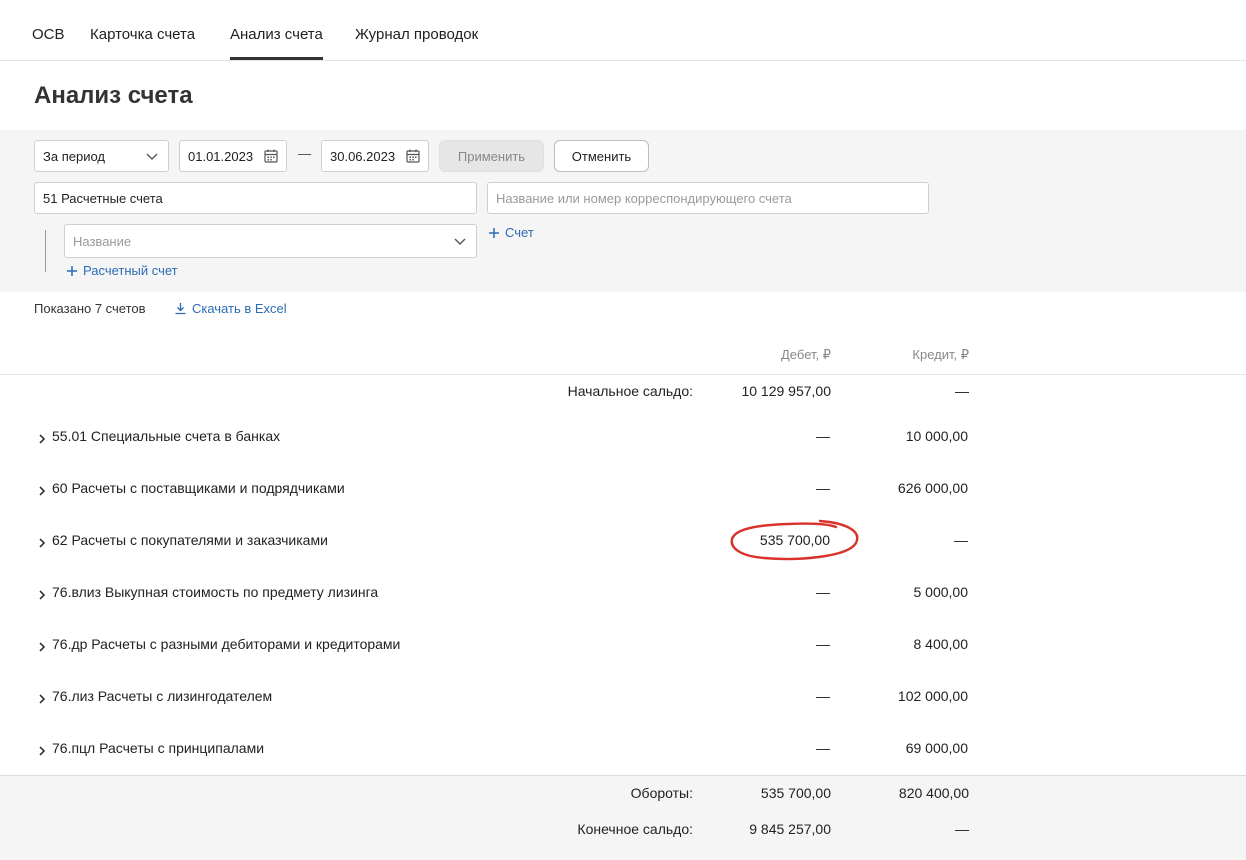  What do you see at coordinates (933, 793) in the screenshot?
I see `turnover-credit-value: 820 400,00` at bounding box center [933, 793].